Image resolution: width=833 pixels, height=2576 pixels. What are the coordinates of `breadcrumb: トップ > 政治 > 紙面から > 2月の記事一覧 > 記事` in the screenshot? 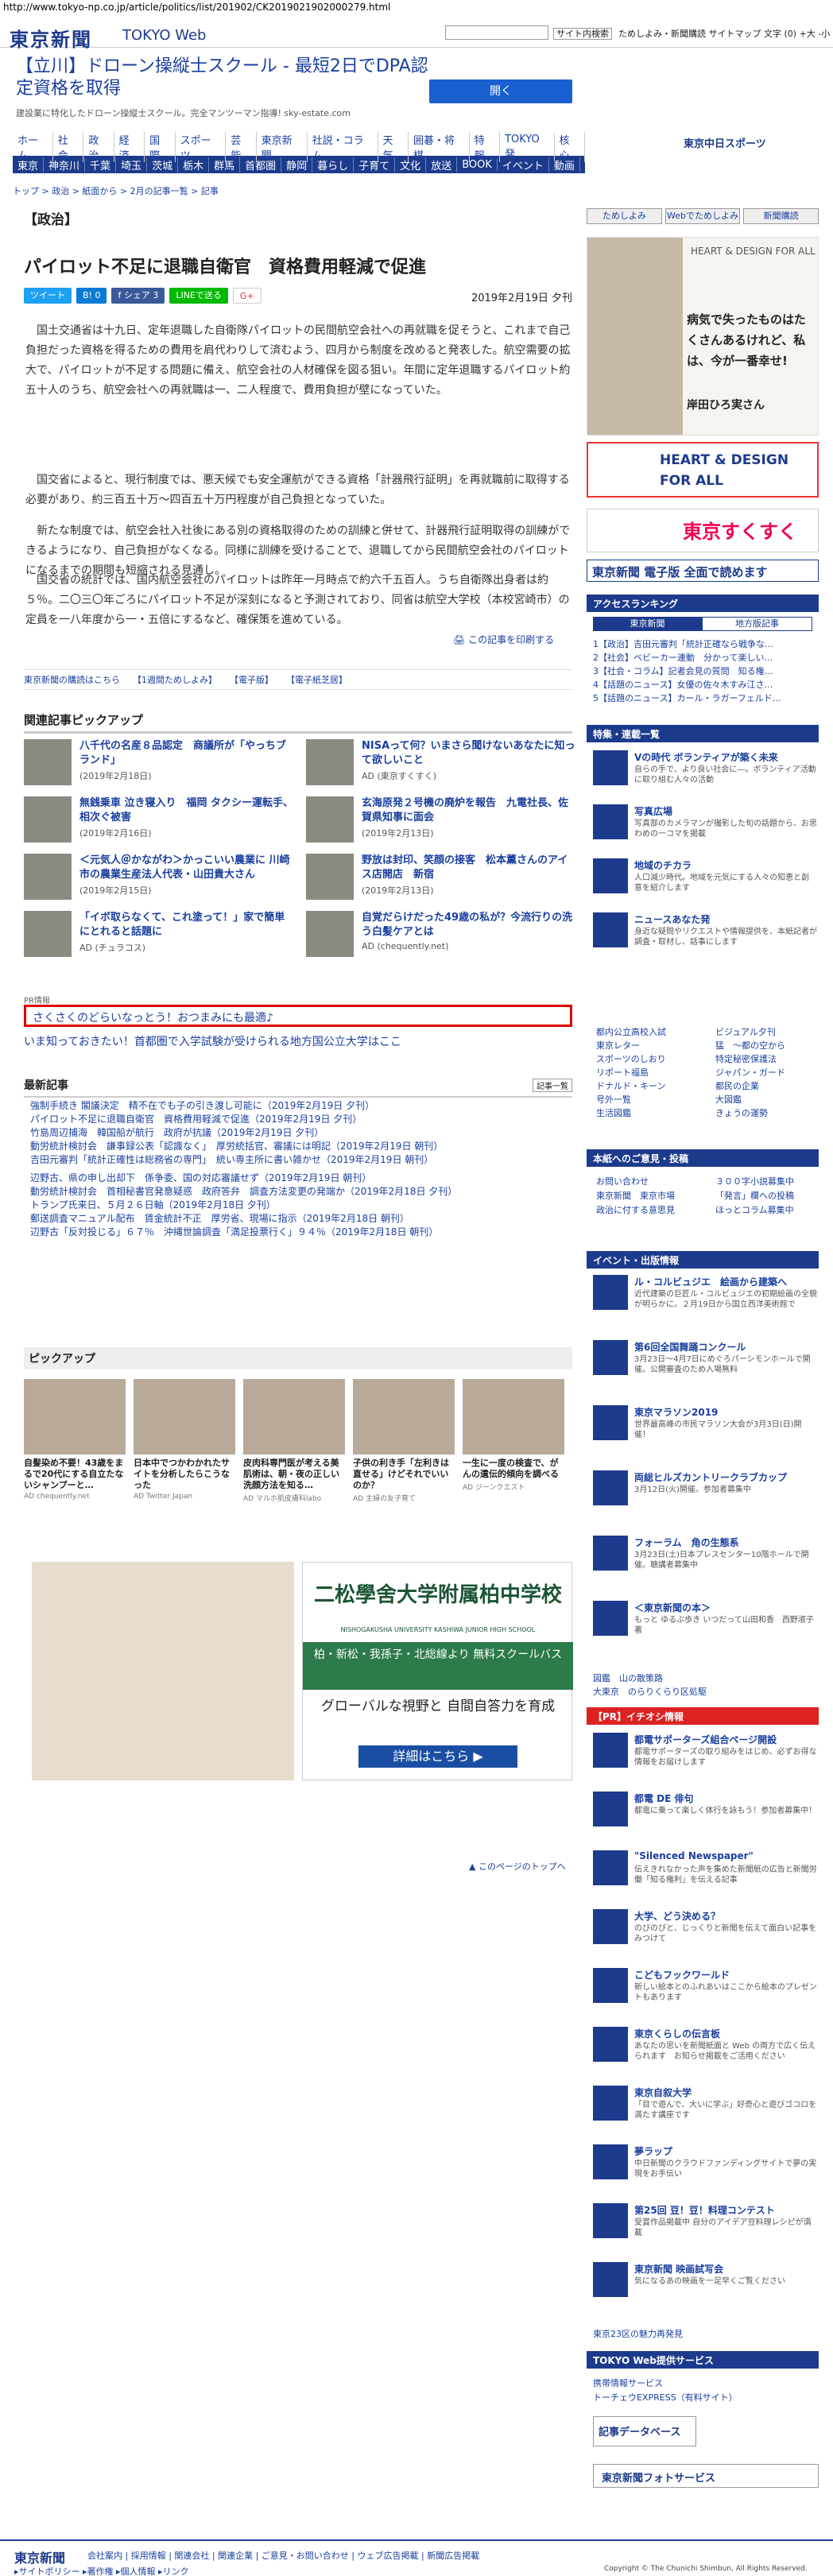 It's located at (116, 190).